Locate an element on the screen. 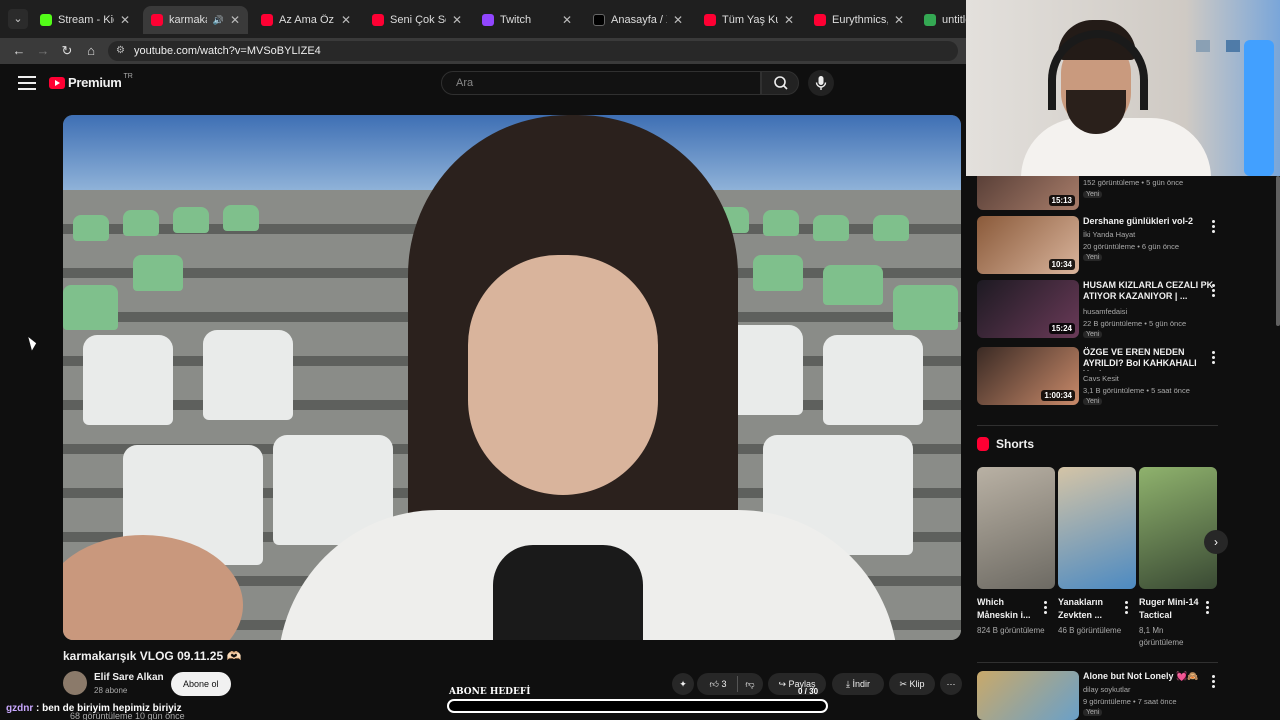 The image size is (1280, 720). video-thumbnail: 15:24 is located at coordinates (1028, 309).